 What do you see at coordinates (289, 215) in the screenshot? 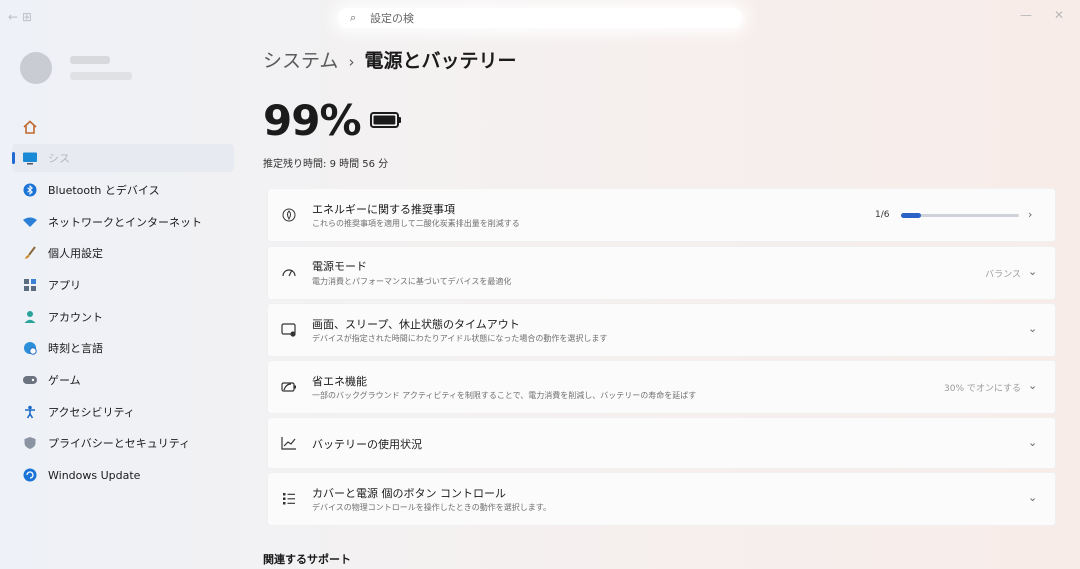
I see `leaf-icon` at bounding box center [289, 215].